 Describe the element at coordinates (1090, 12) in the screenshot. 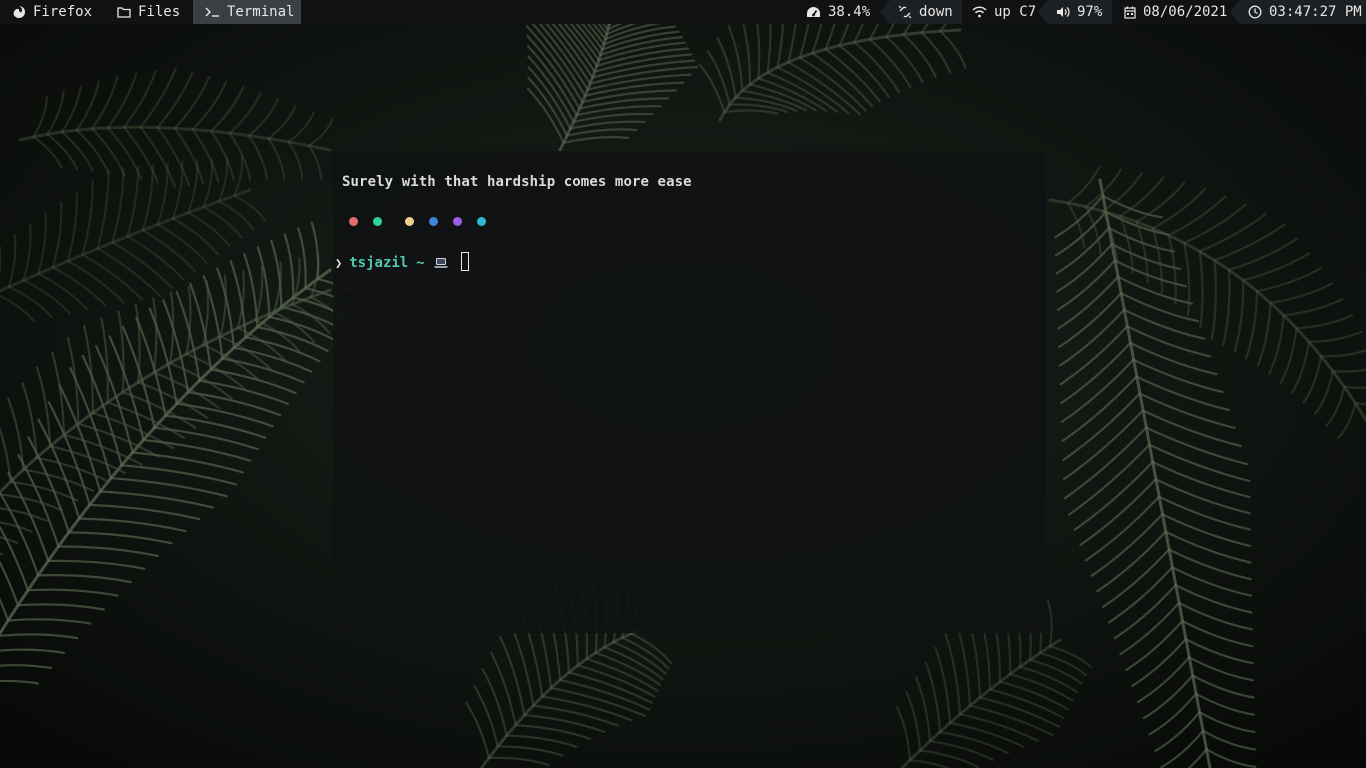

I see `volume-value: 97%` at that location.